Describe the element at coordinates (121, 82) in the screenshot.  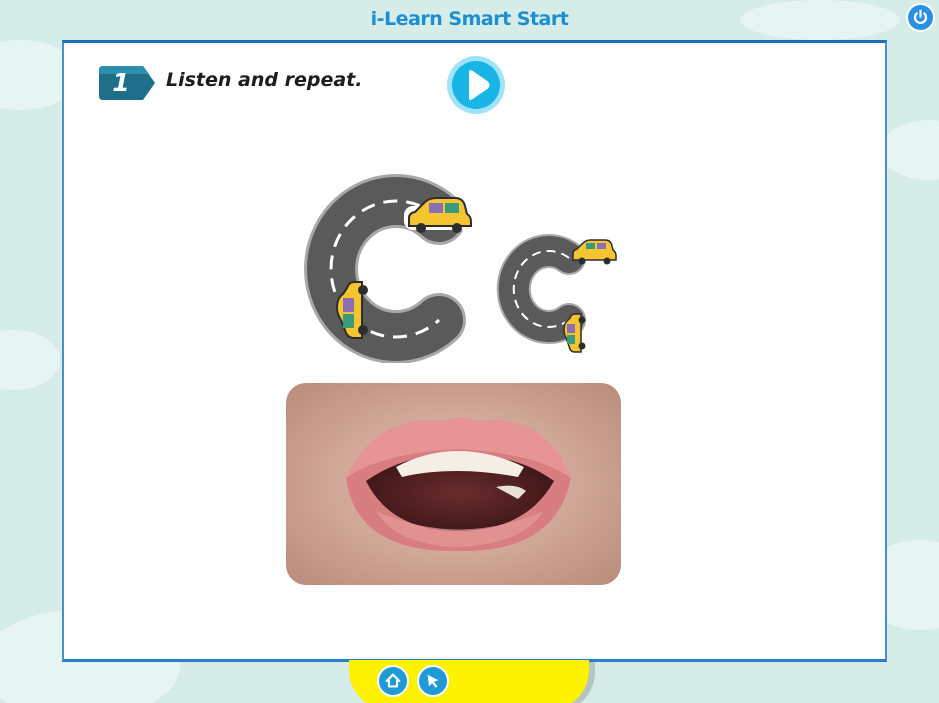
I see `step-number: 1` at that location.